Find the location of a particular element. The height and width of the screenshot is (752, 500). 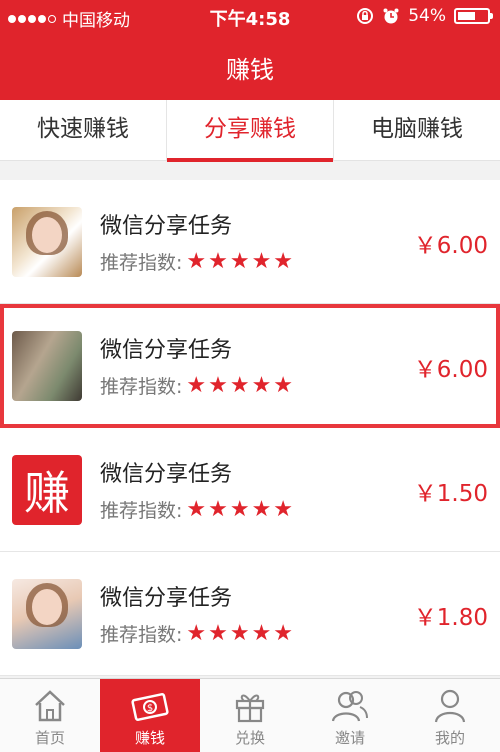

money-icon: $ is located at coordinates (150, 707).